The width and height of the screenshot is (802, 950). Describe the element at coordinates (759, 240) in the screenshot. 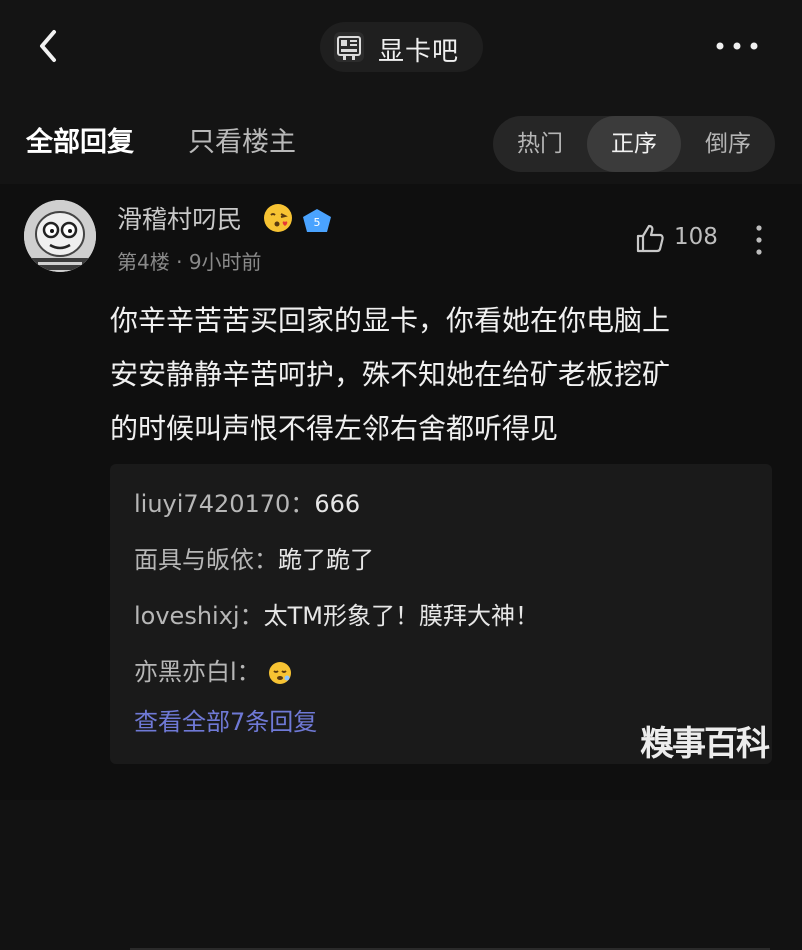

I see `more-vertical-icon` at that location.